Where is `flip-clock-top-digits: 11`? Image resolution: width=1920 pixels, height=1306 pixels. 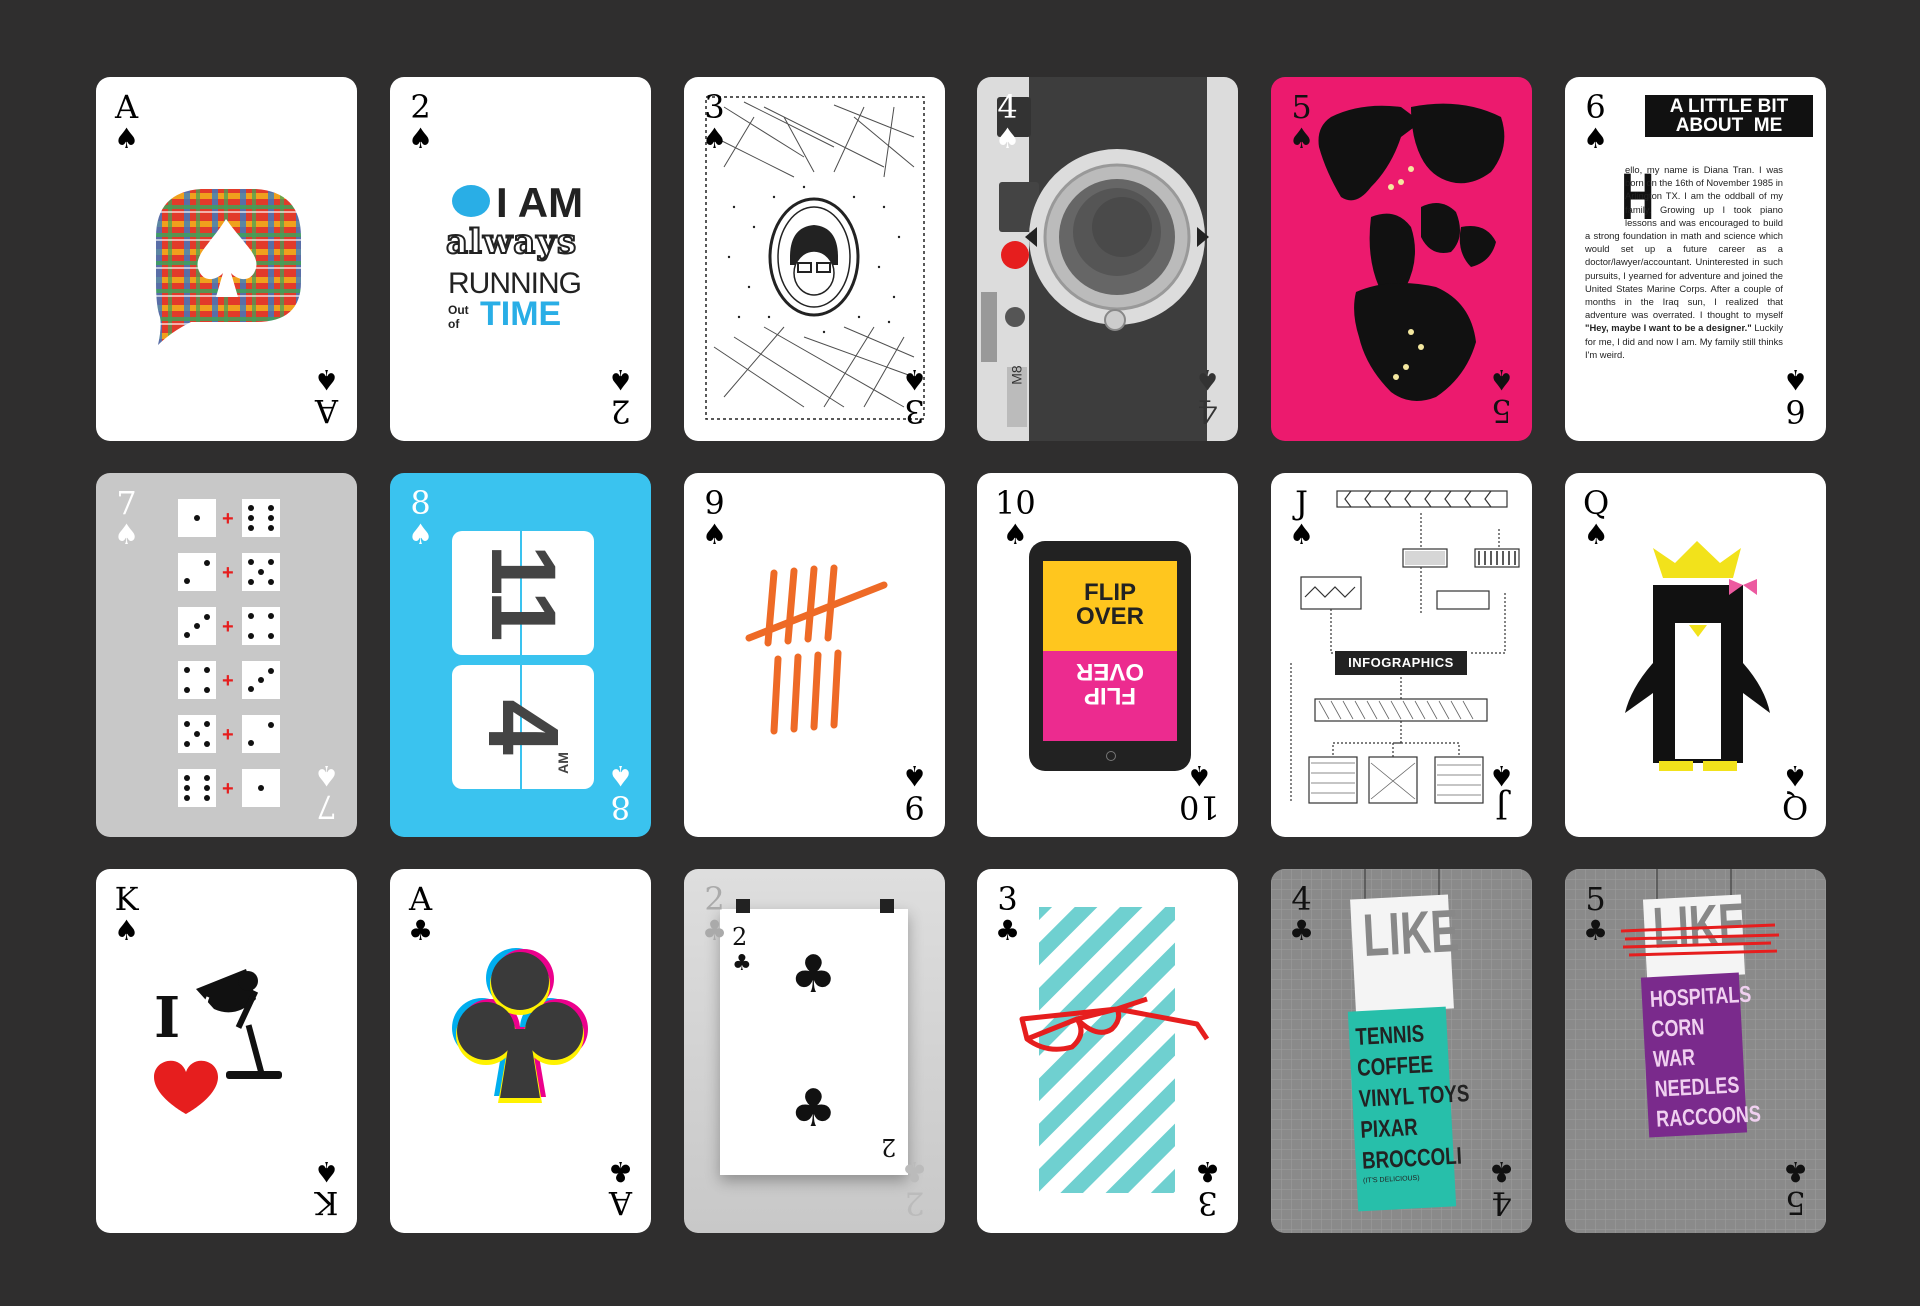 flip-clock-top-digits: 11 is located at coordinates (523, 593).